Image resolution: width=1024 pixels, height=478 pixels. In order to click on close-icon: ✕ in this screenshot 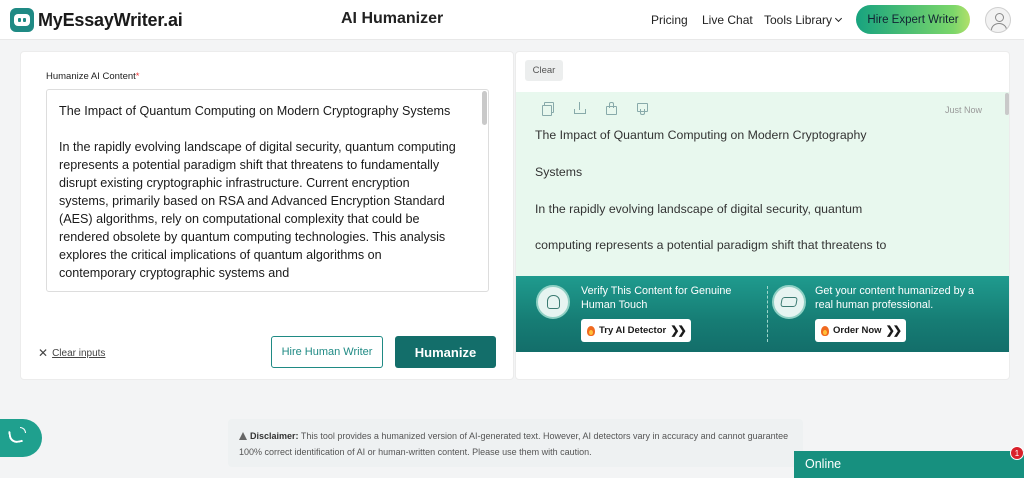, I will do `click(43, 353)`.